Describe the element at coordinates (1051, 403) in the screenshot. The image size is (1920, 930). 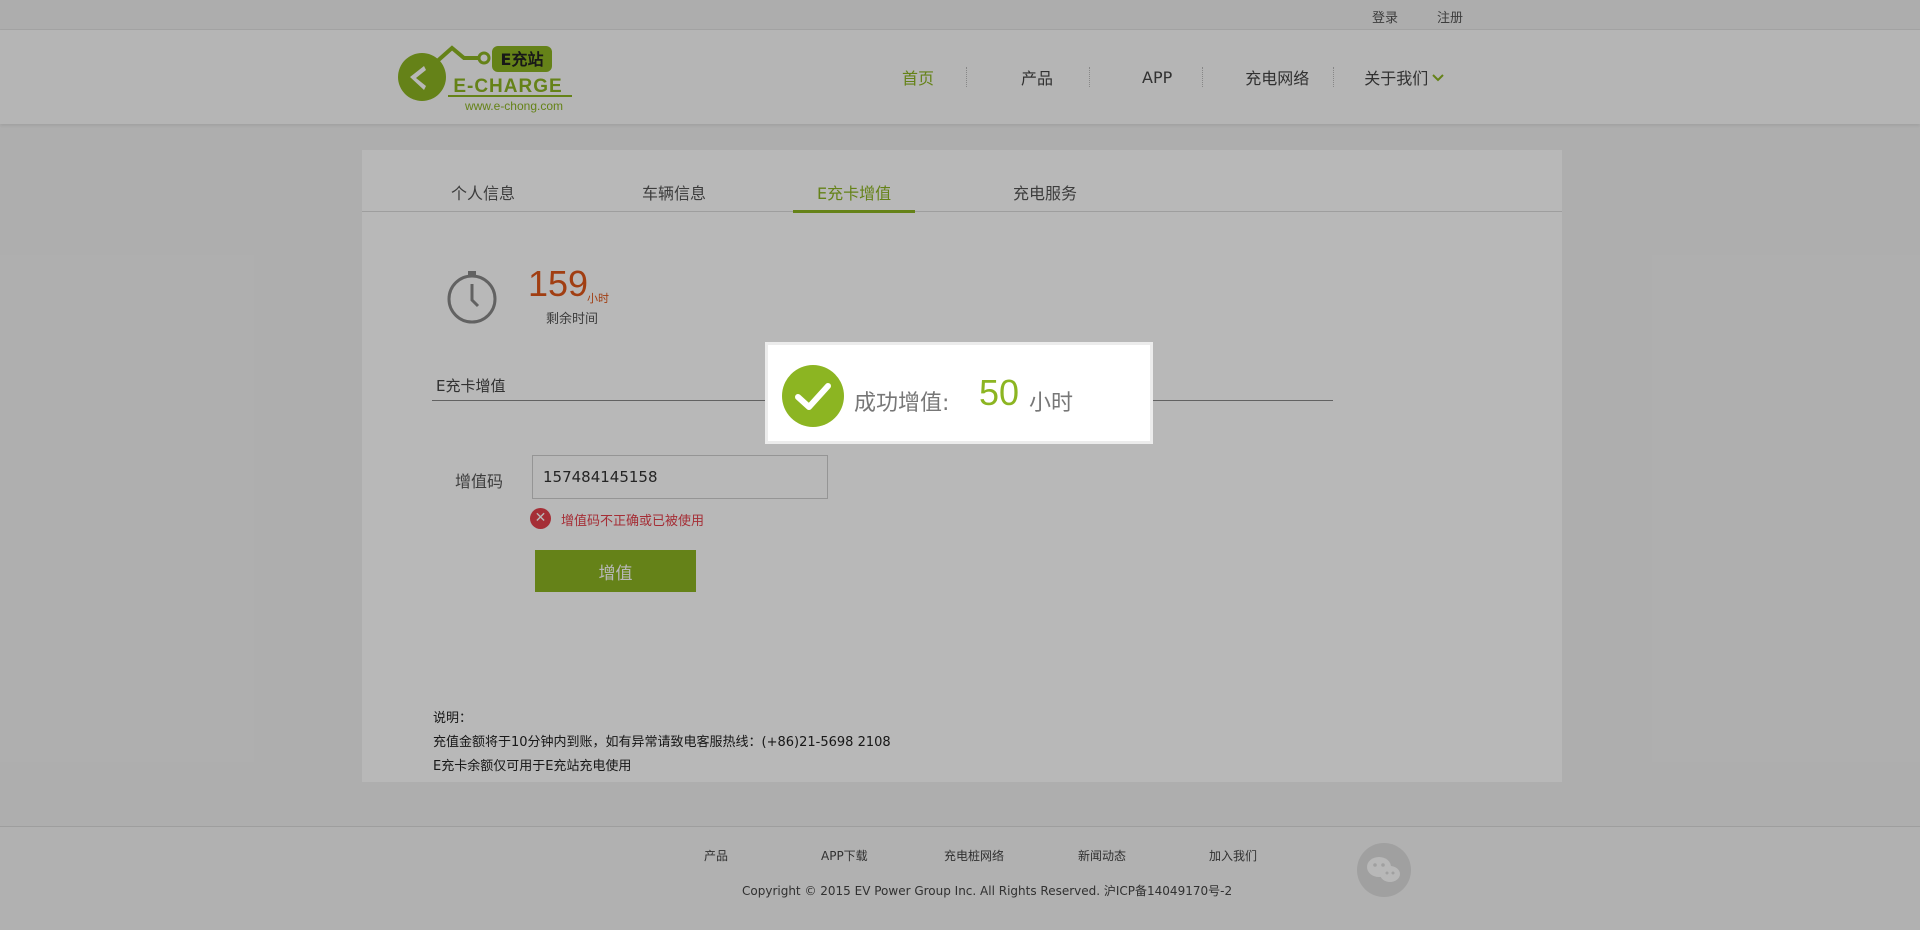
I see `success-hours-unit: 小时` at that location.